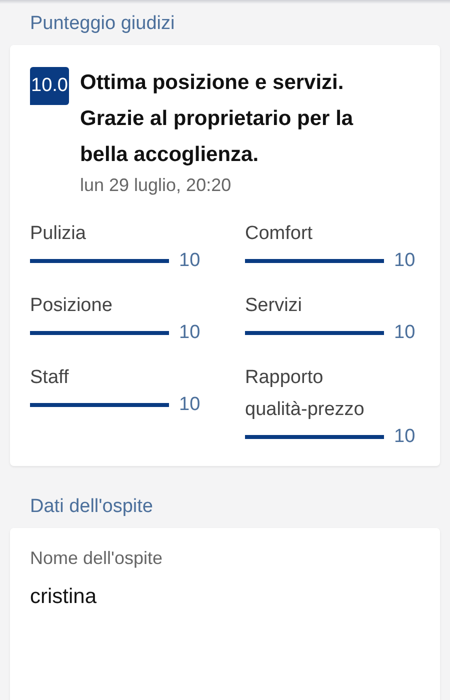 The width and height of the screenshot is (450, 700). I want to click on field-label: Nome dell'ospite, so click(97, 558).